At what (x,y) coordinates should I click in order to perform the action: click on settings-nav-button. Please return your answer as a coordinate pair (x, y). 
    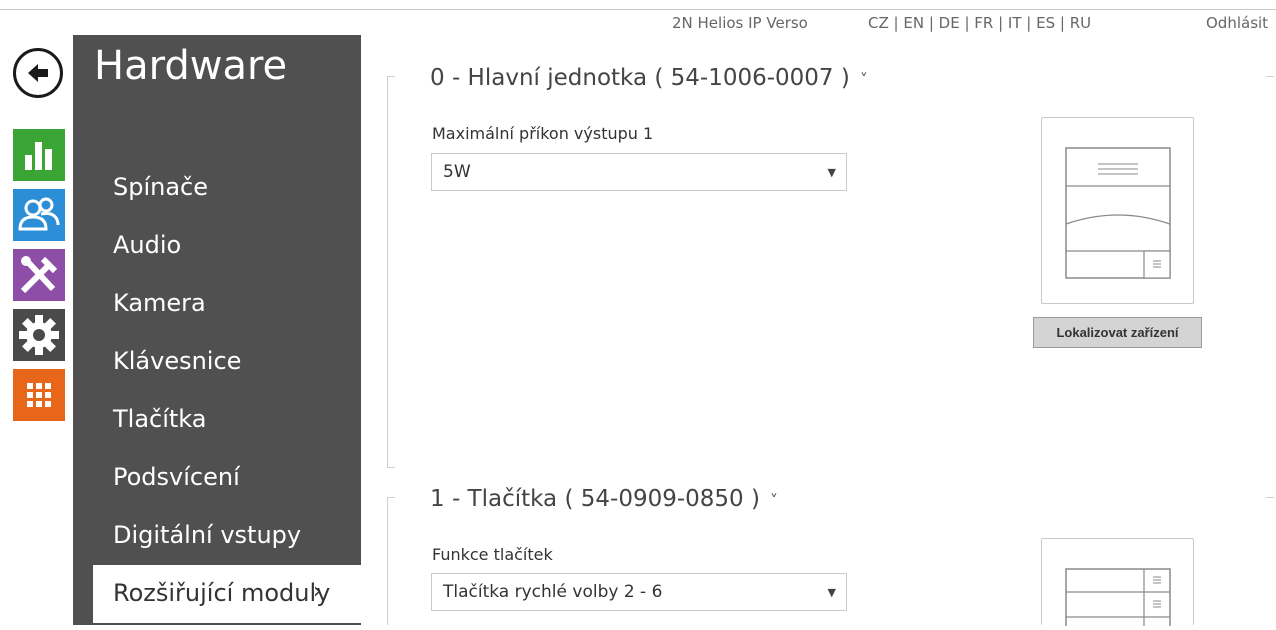
    Looking at the image, I should click on (39, 335).